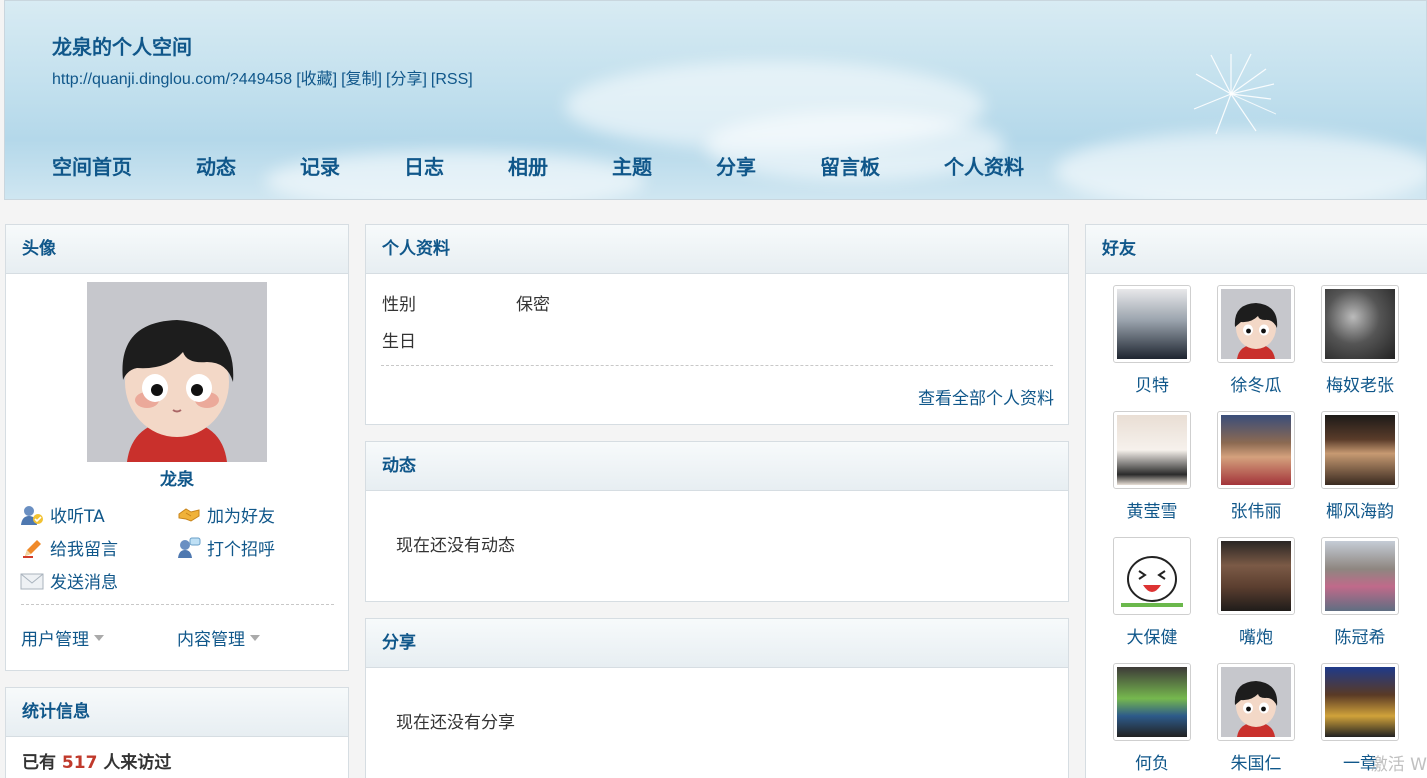 The height and width of the screenshot is (778, 1427). Describe the element at coordinates (177, 712) in the screenshot. I see `stats-panel-title: 统计信息` at that location.